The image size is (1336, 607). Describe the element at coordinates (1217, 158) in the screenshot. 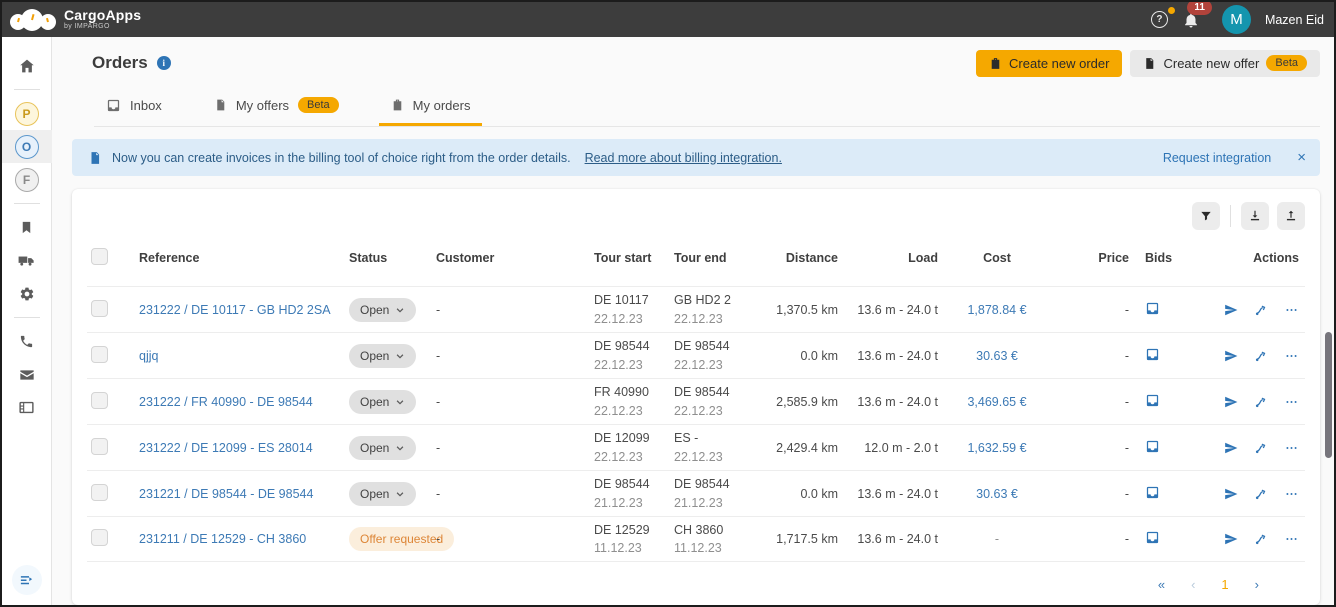

I see `request-integration-link: Request integration` at that location.